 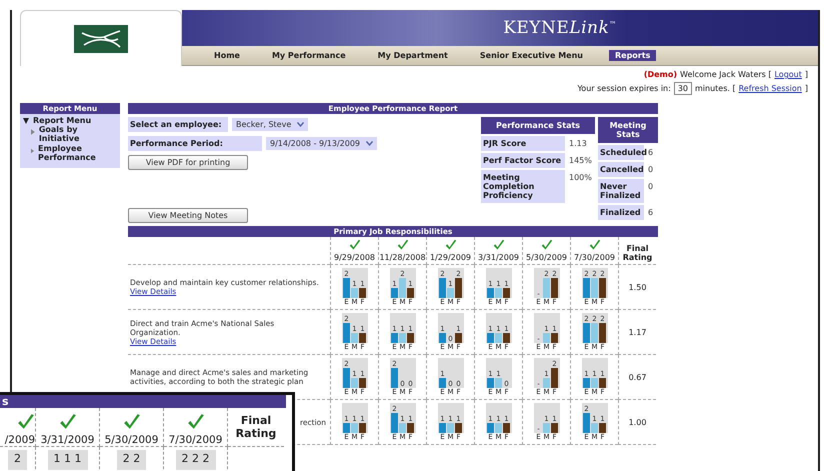 I want to click on tree-item: Goals by Initiative, so click(x=77, y=134).